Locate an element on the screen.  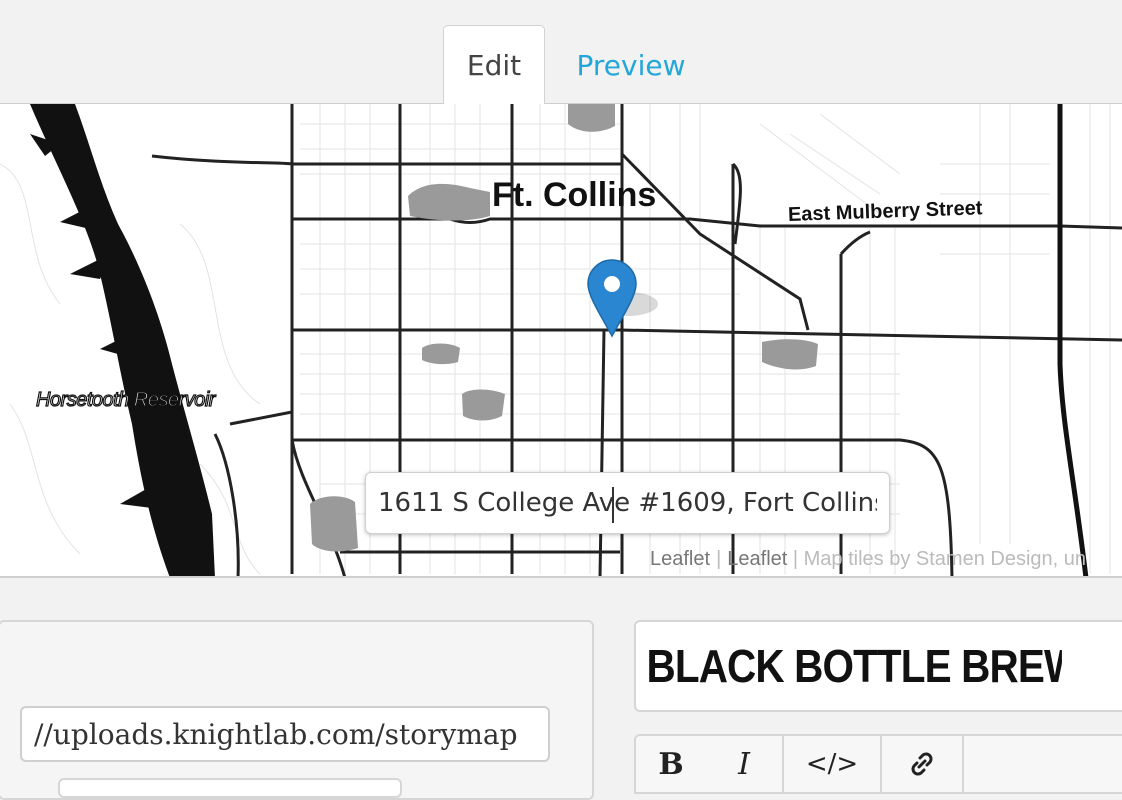
headline-field is located at coordinates (878, 666).